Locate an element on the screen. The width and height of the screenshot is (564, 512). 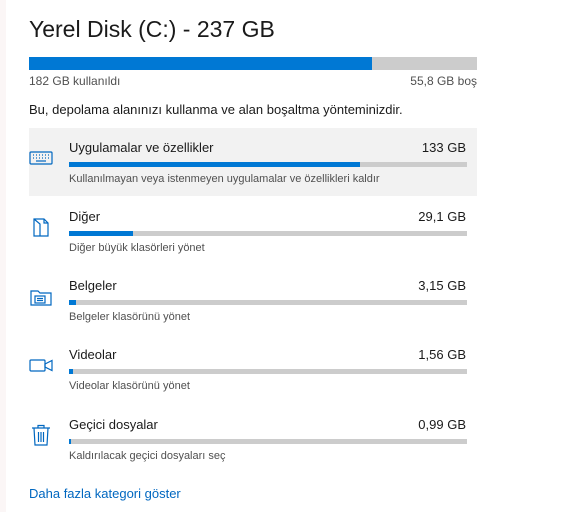
category-name: Belgeler is located at coordinates (93, 285).